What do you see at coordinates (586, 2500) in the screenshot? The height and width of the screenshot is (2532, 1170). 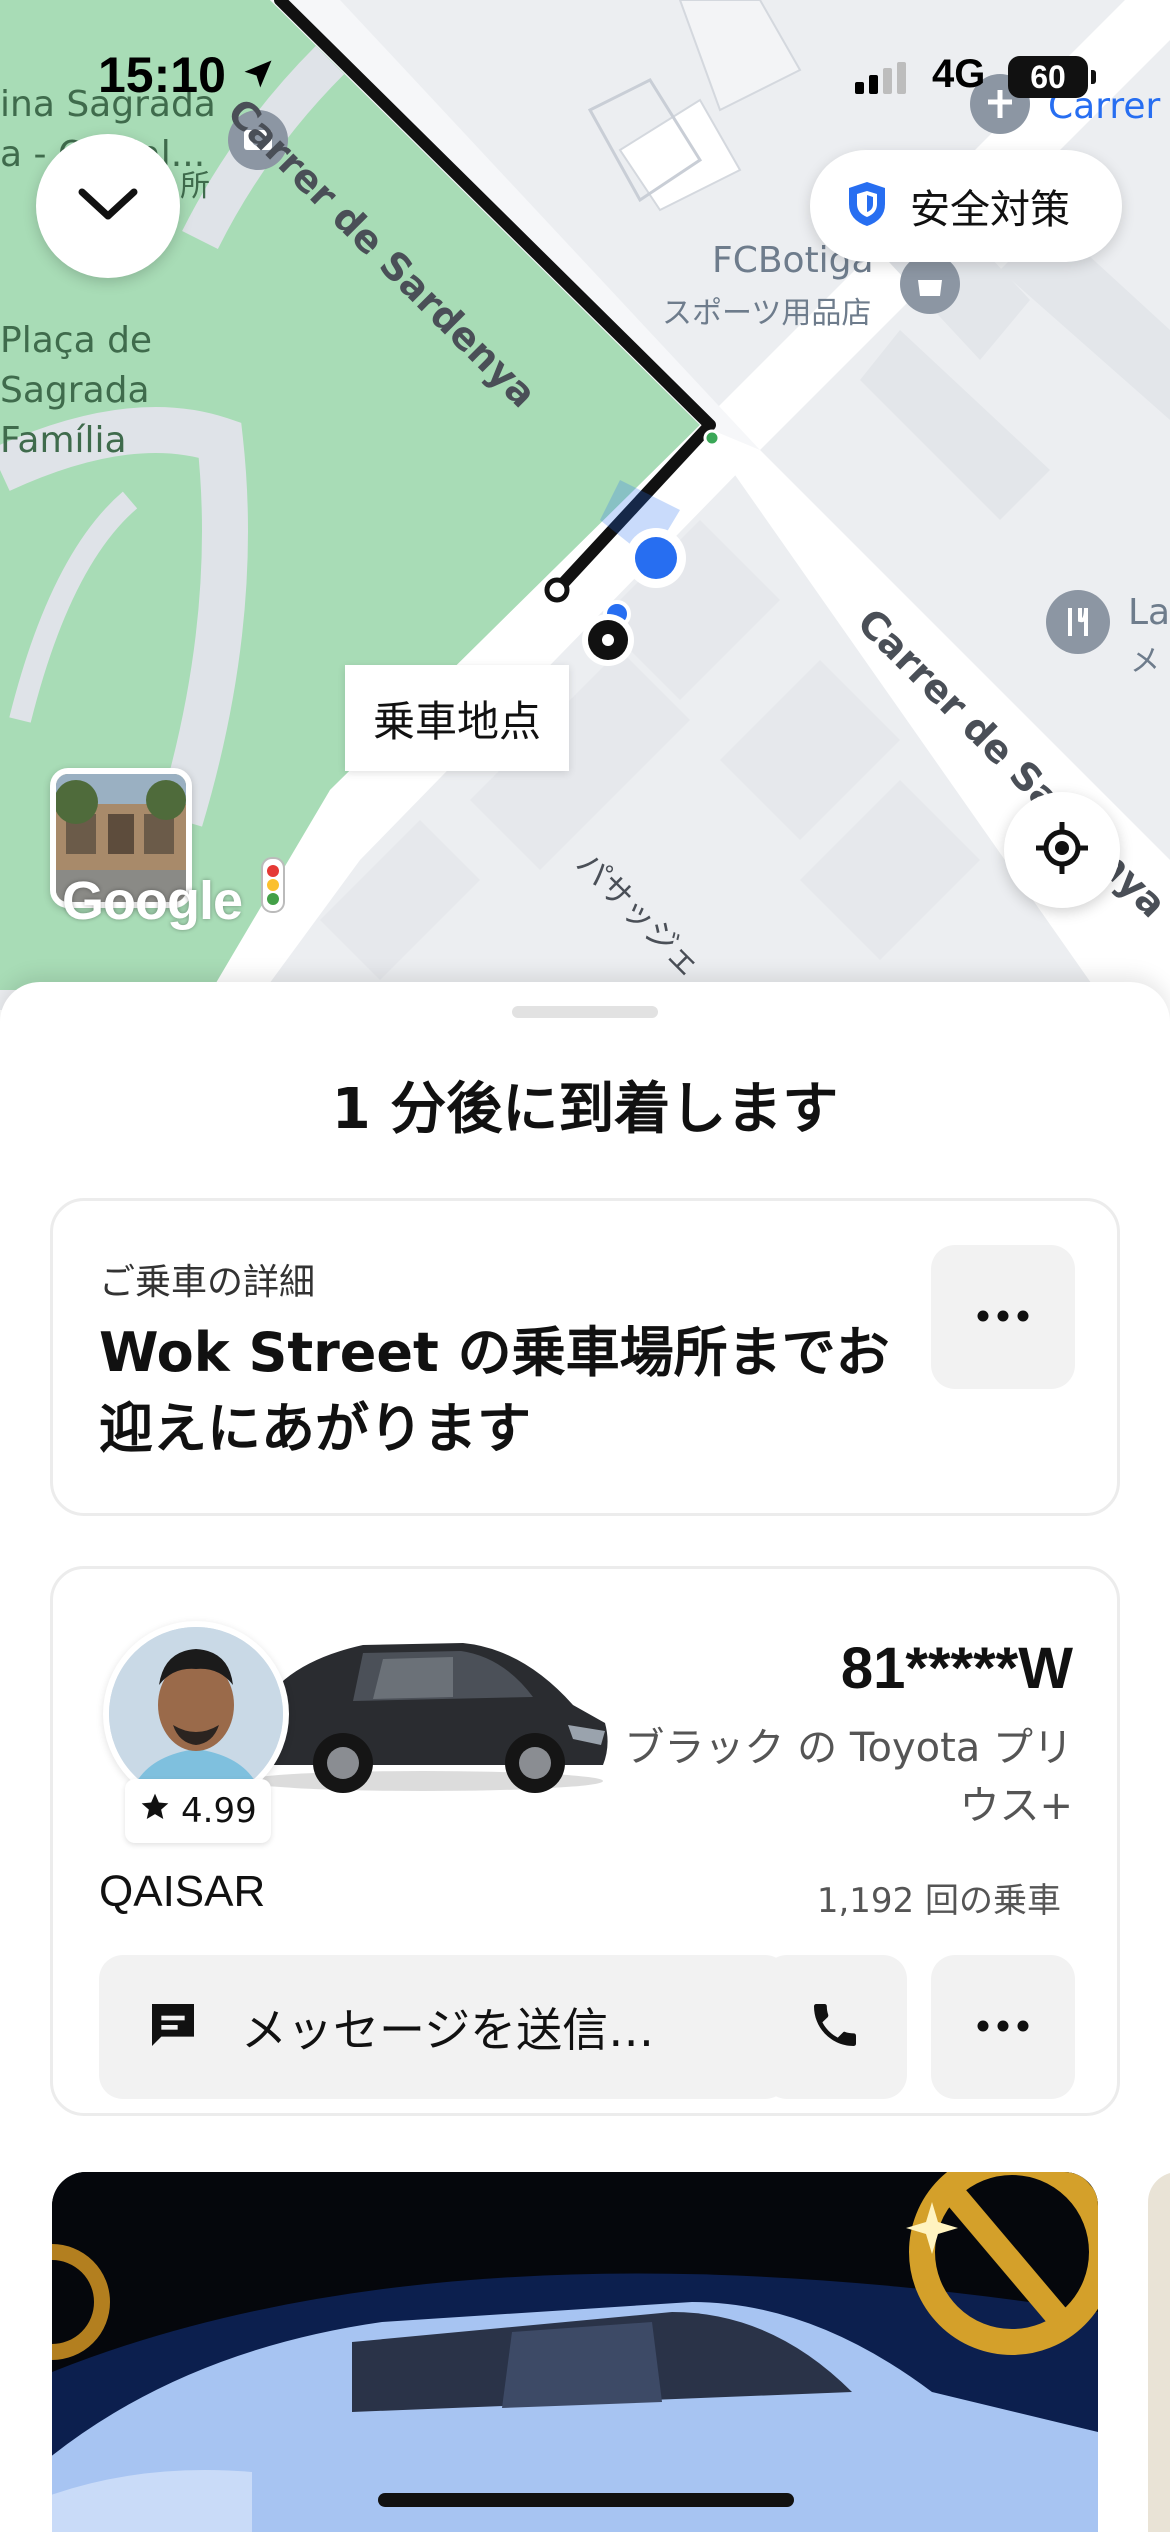 I see `home-indicator` at bounding box center [586, 2500].